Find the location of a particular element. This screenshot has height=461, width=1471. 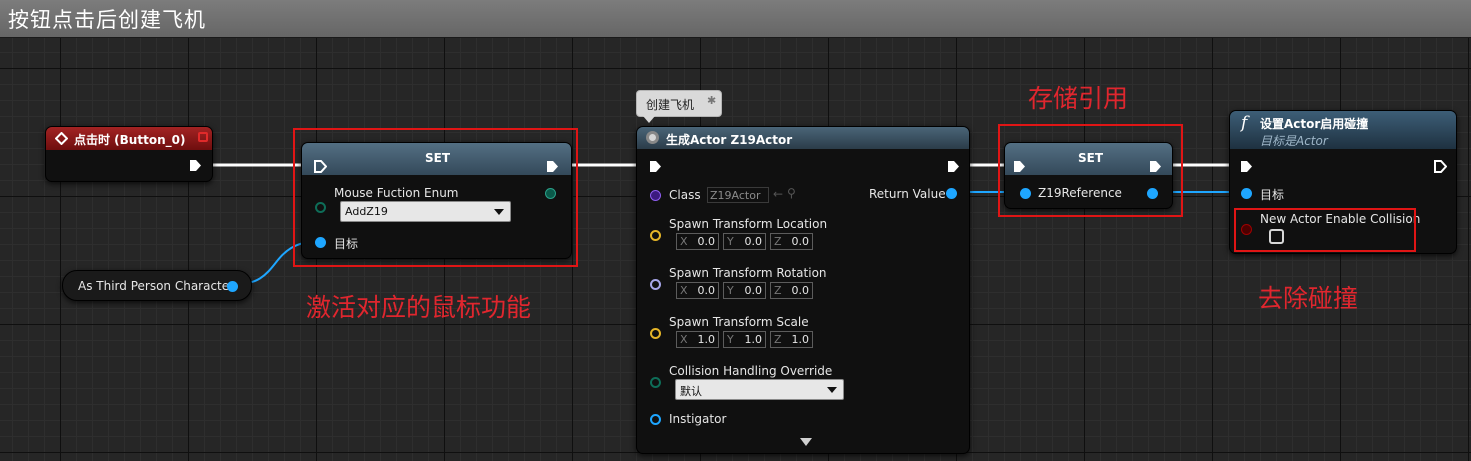

highlight-box-set-reference is located at coordinates (1090, 170).